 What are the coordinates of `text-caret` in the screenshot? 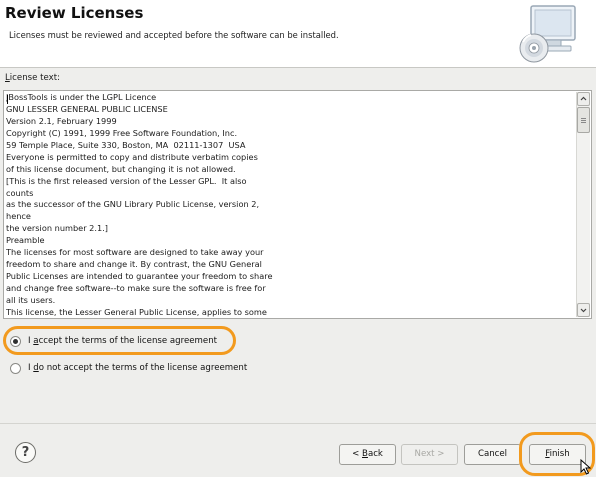 It's located at (7, 99).